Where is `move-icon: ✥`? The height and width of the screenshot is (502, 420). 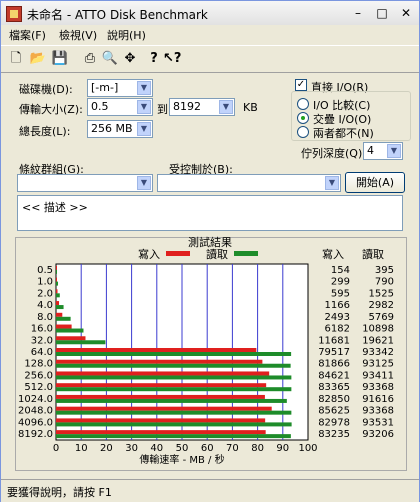 move-icon: ✥ is located at coordinates (130, 59).